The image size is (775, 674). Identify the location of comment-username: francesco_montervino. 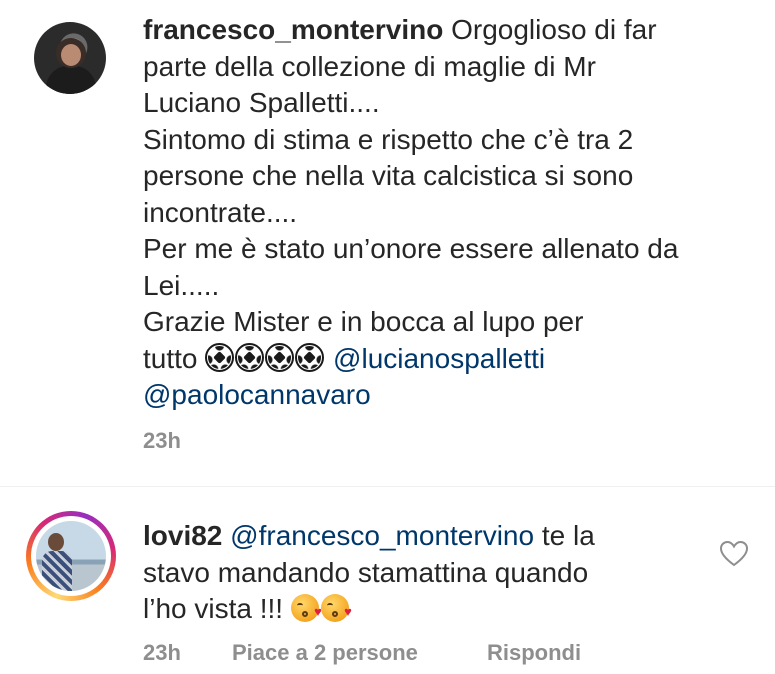
(293, 29).